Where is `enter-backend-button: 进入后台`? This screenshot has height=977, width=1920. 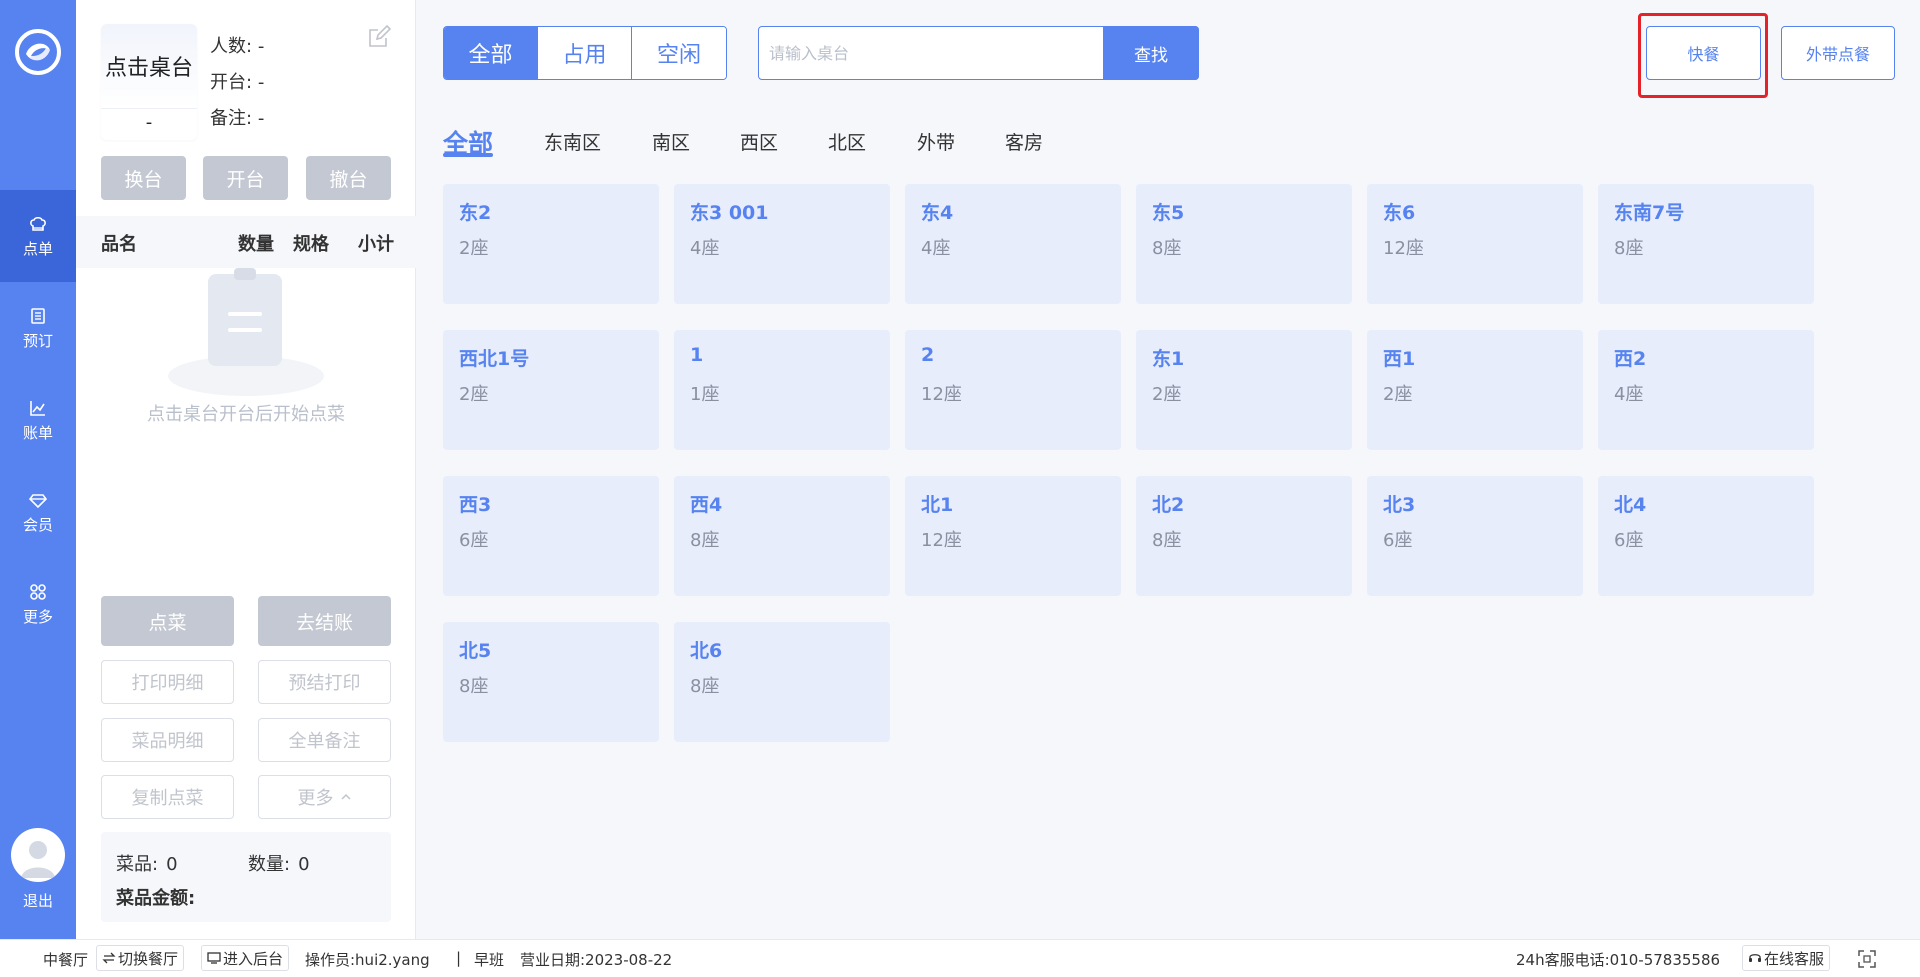 enter-backend-button: 进入后台 is located at coordinates (245, 958).